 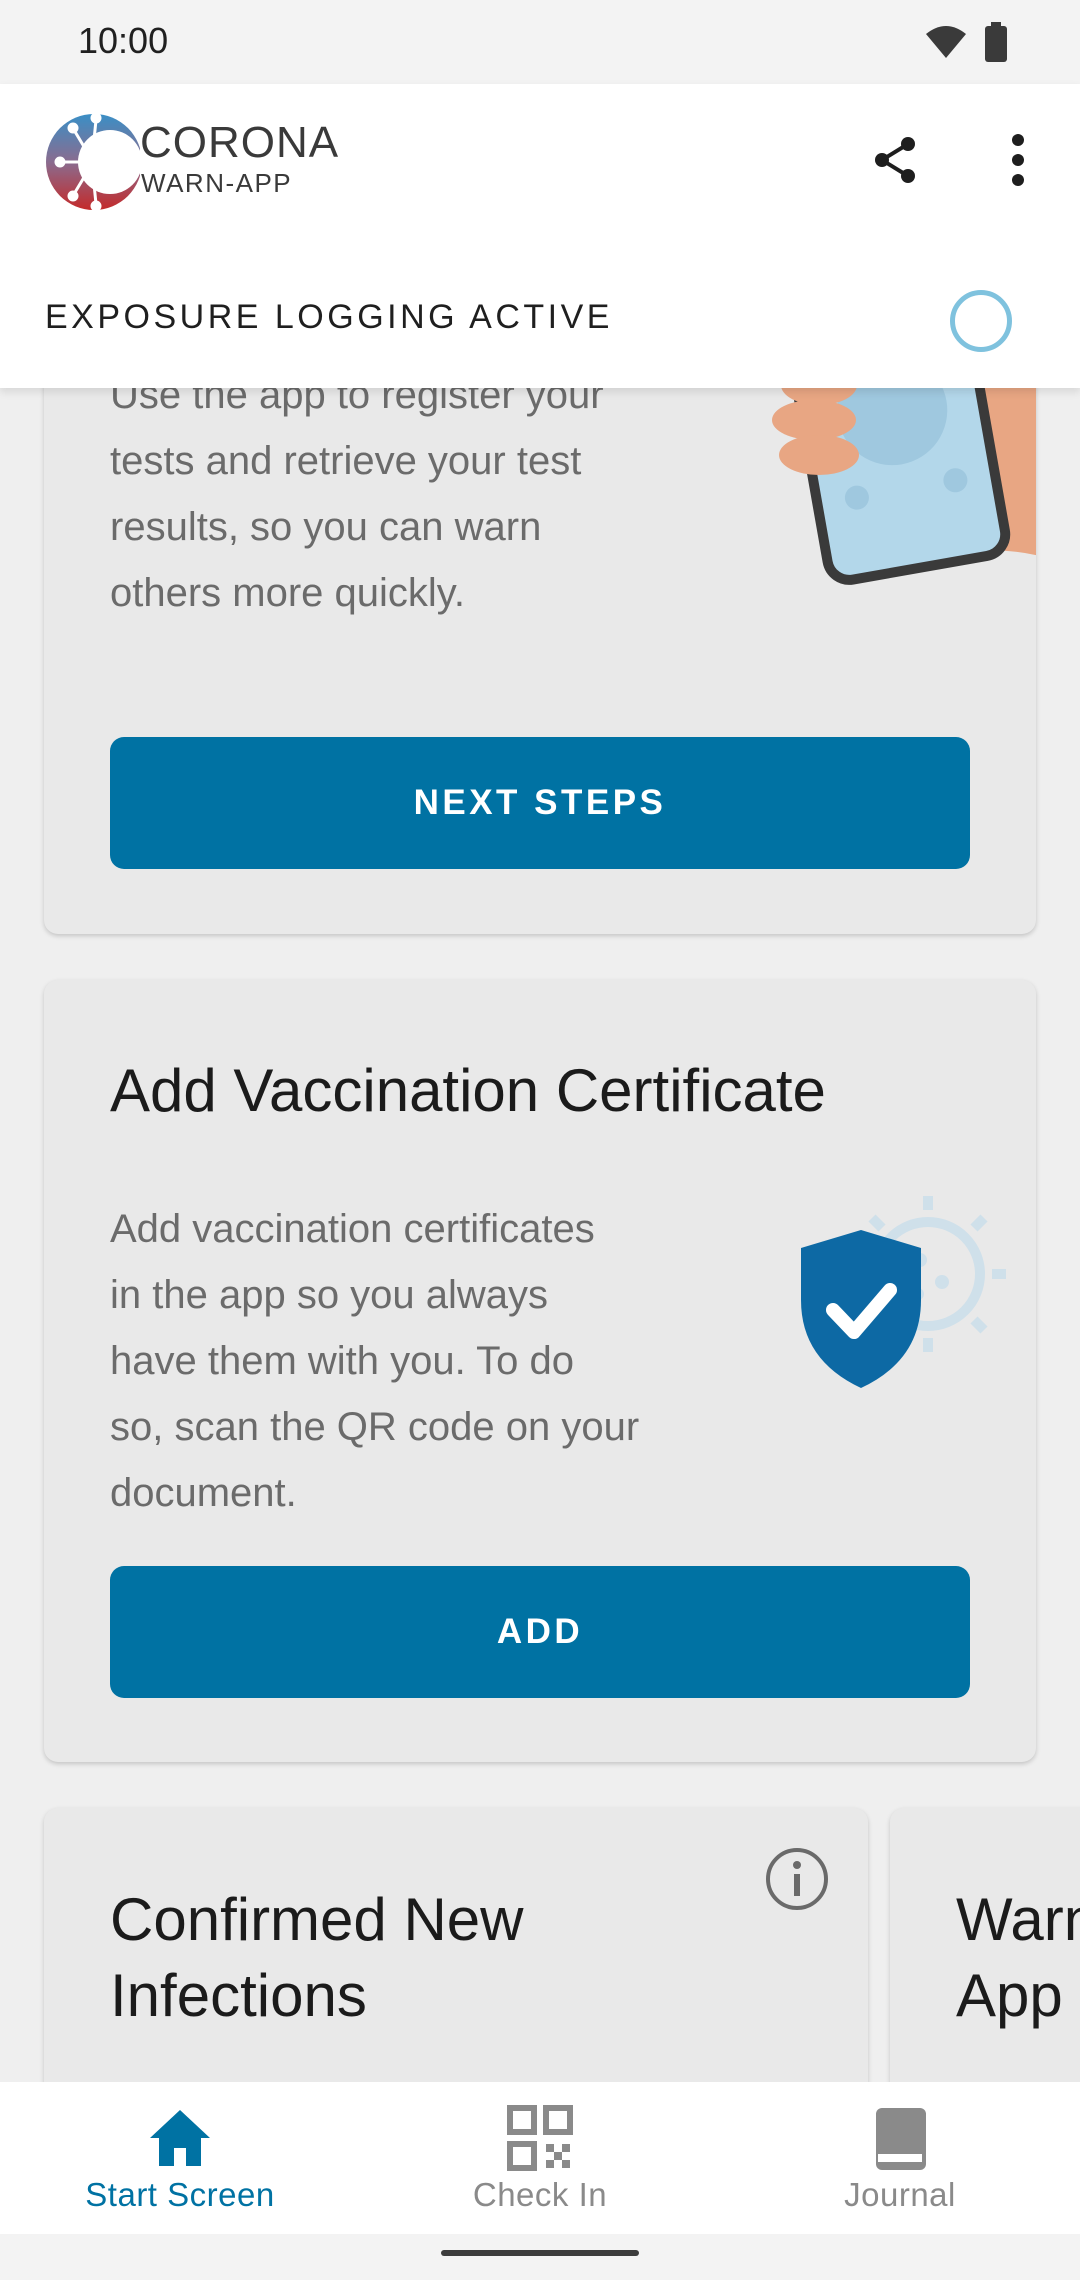 I want to click on brand-subtitle: WARN-APP, so click(x=217, y=183).